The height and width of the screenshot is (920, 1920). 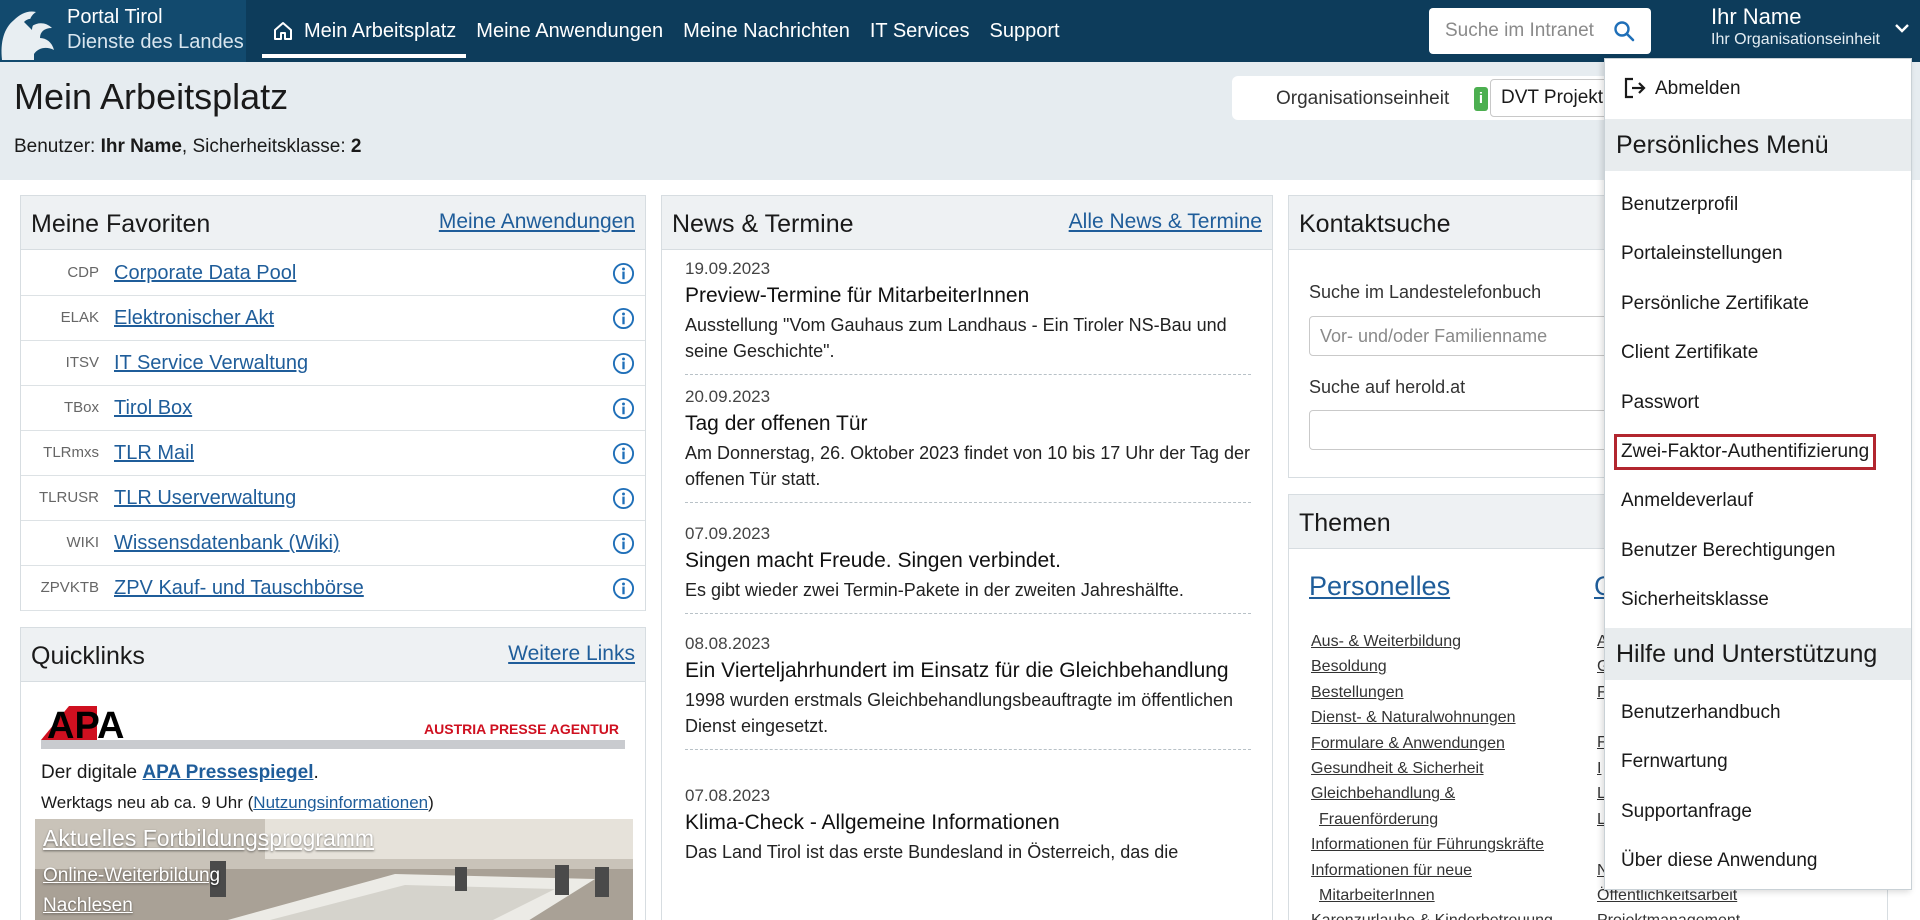 What do you see at coordinates (763, 224) in the screenshot?
I see `news-title: News & Termine` at bounding box center [763, 224].